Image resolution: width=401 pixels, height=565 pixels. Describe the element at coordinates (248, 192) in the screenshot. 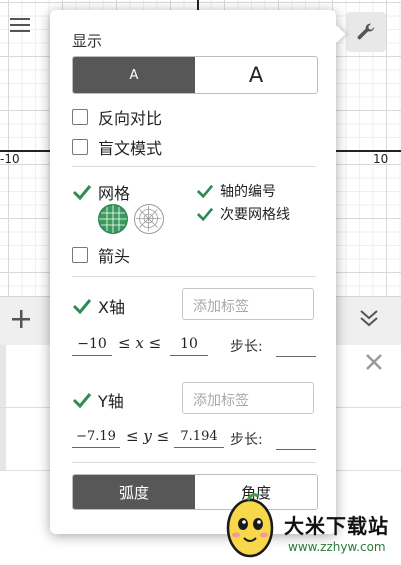

I see `axis-numbers-label: 轴的编号` at that location.